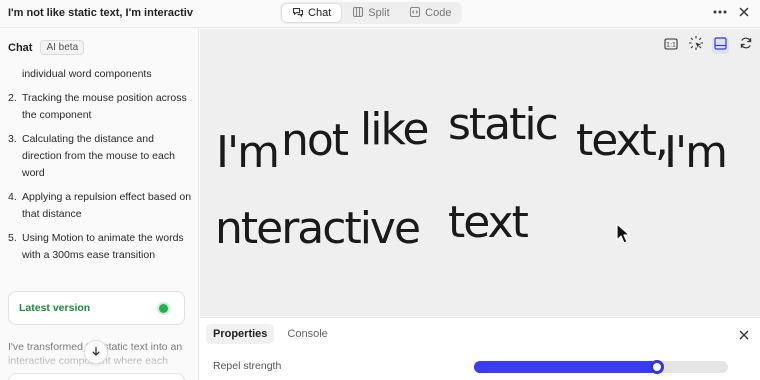  Describe the element at coordinates (320, 13) in the screenshot. I see `tab-chat-label: Chat` at that location.